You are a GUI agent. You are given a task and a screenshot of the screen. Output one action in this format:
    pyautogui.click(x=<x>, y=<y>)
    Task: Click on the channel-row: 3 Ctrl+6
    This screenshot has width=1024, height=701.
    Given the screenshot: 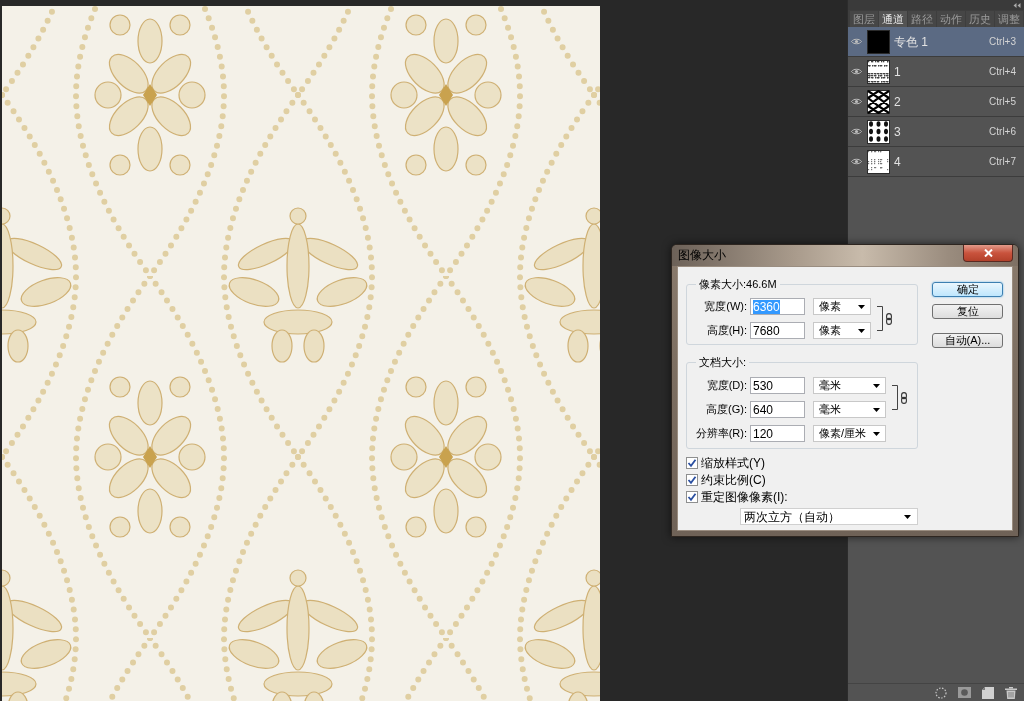 What is the action you would take?
    pyautogui.click(x=936, y=132)
    